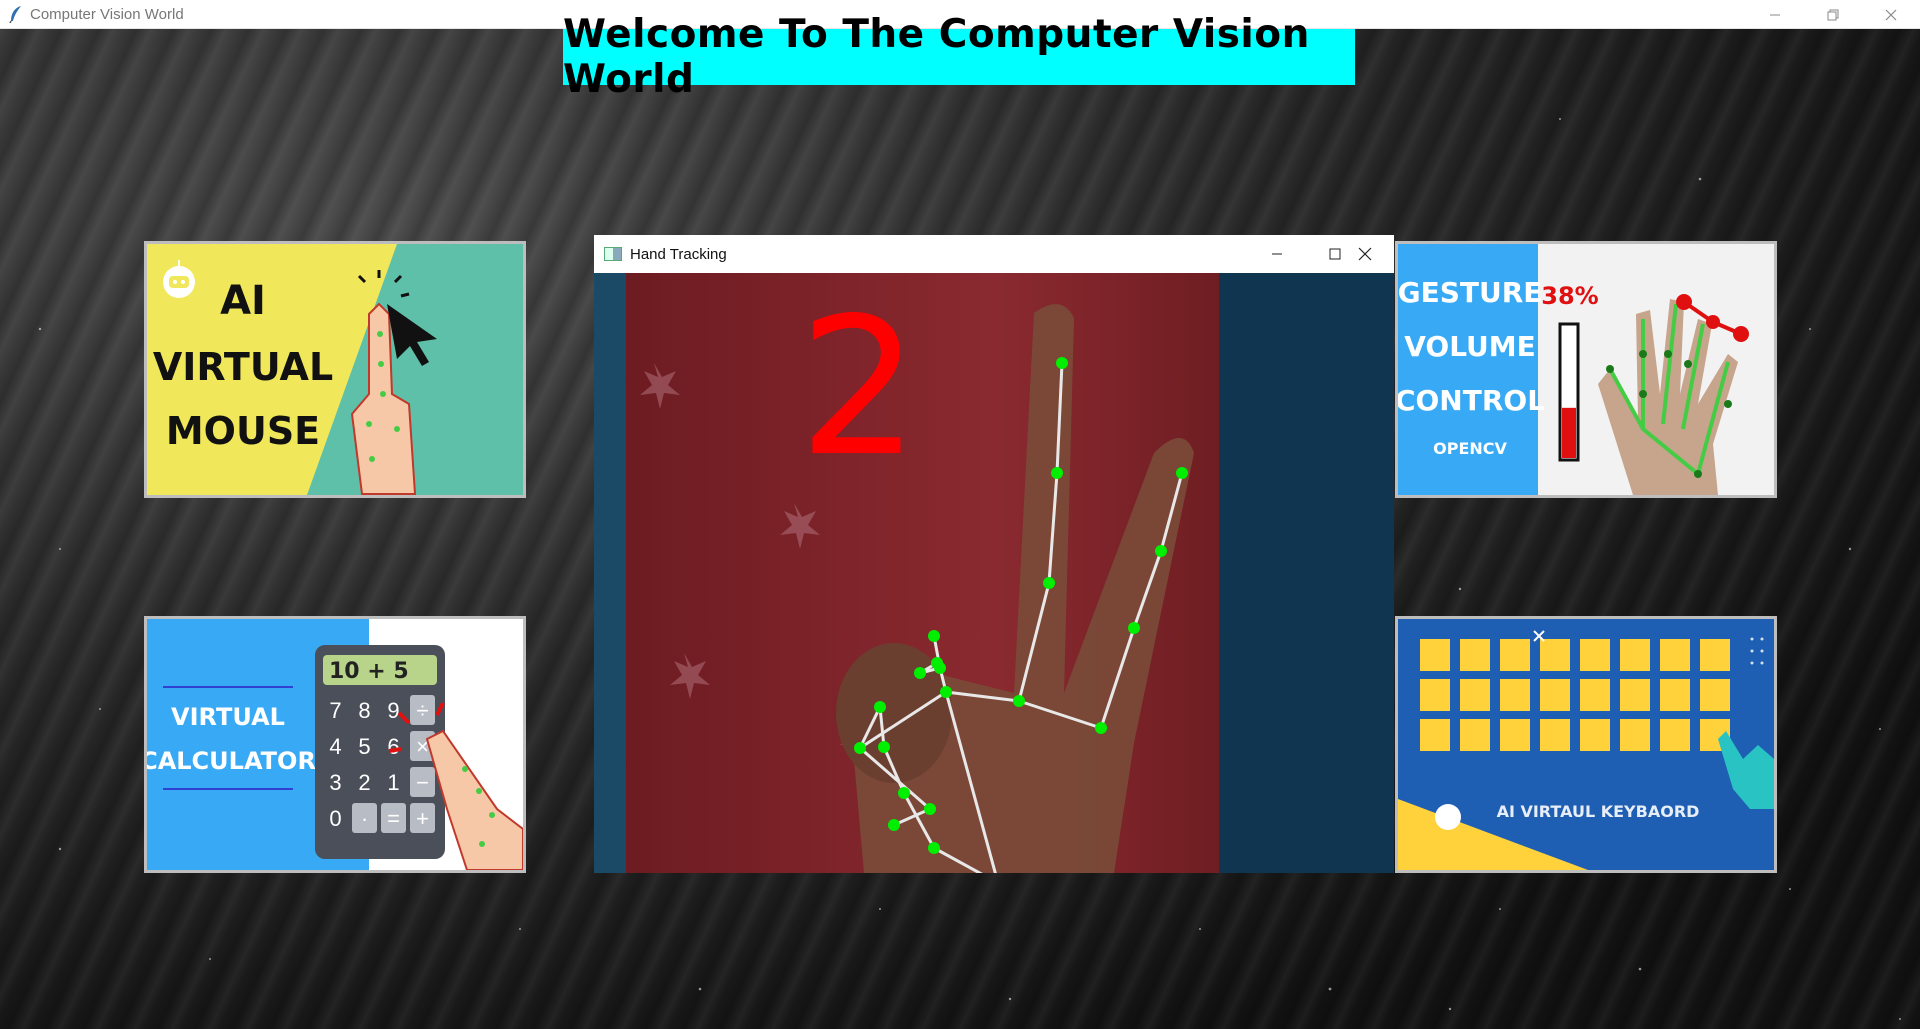  Describe the element at coordinates (364, 782) in the screenshot. I see `calculator-key-label: 2` at that location.